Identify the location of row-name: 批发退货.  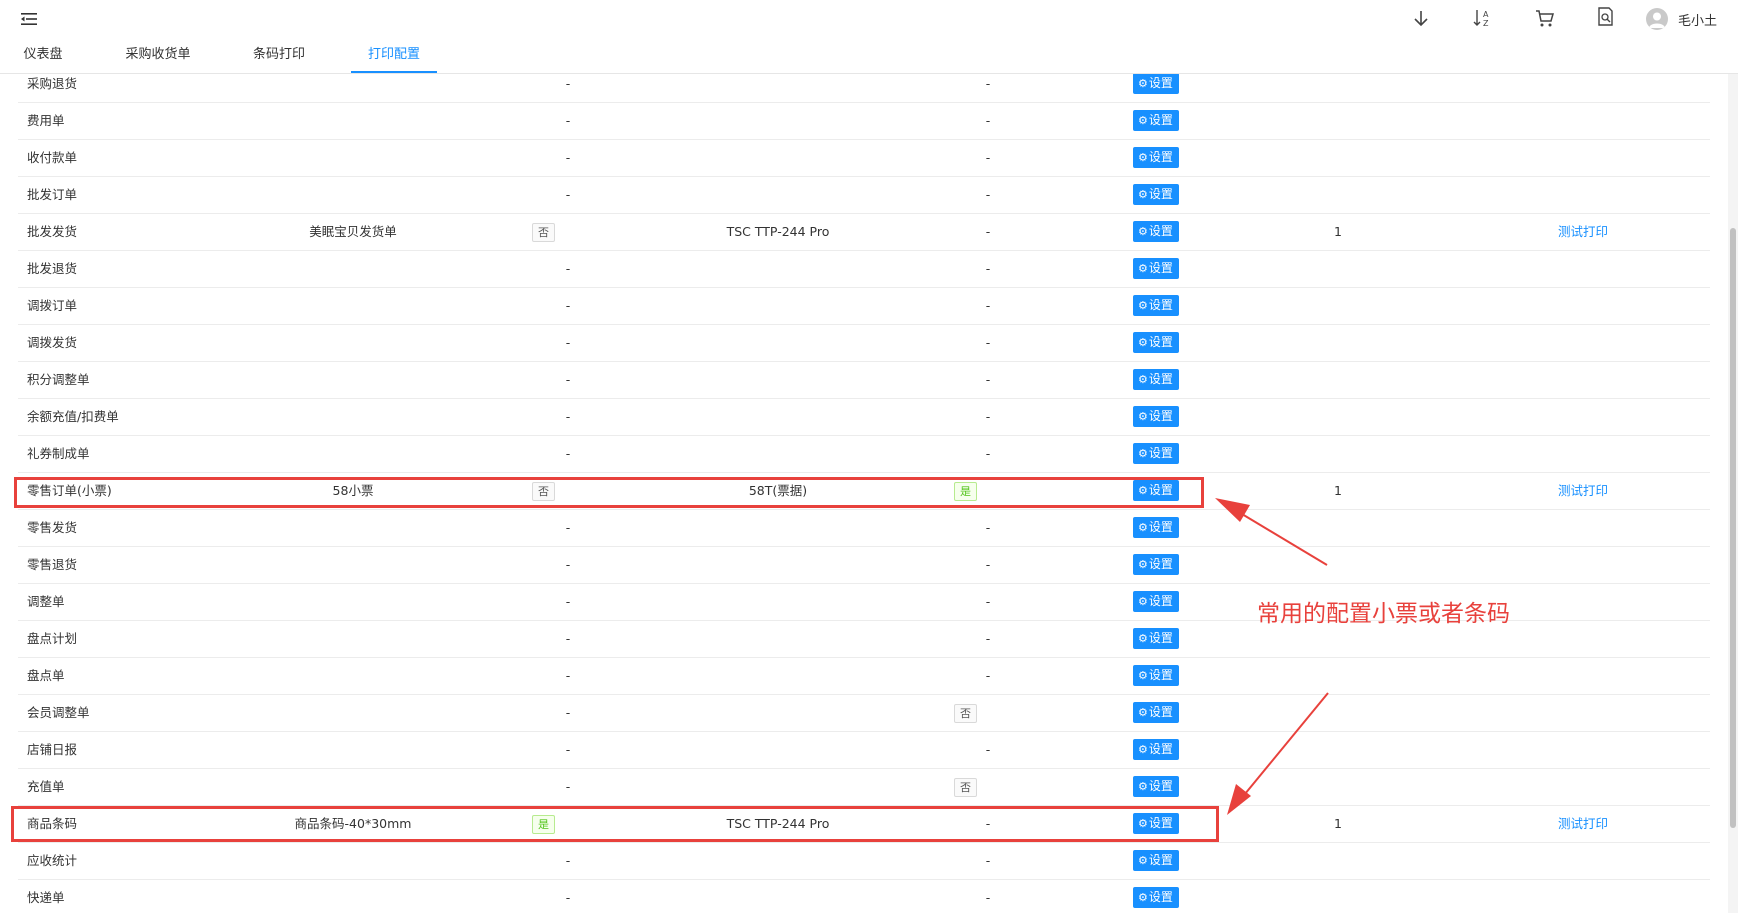
(52, 268).